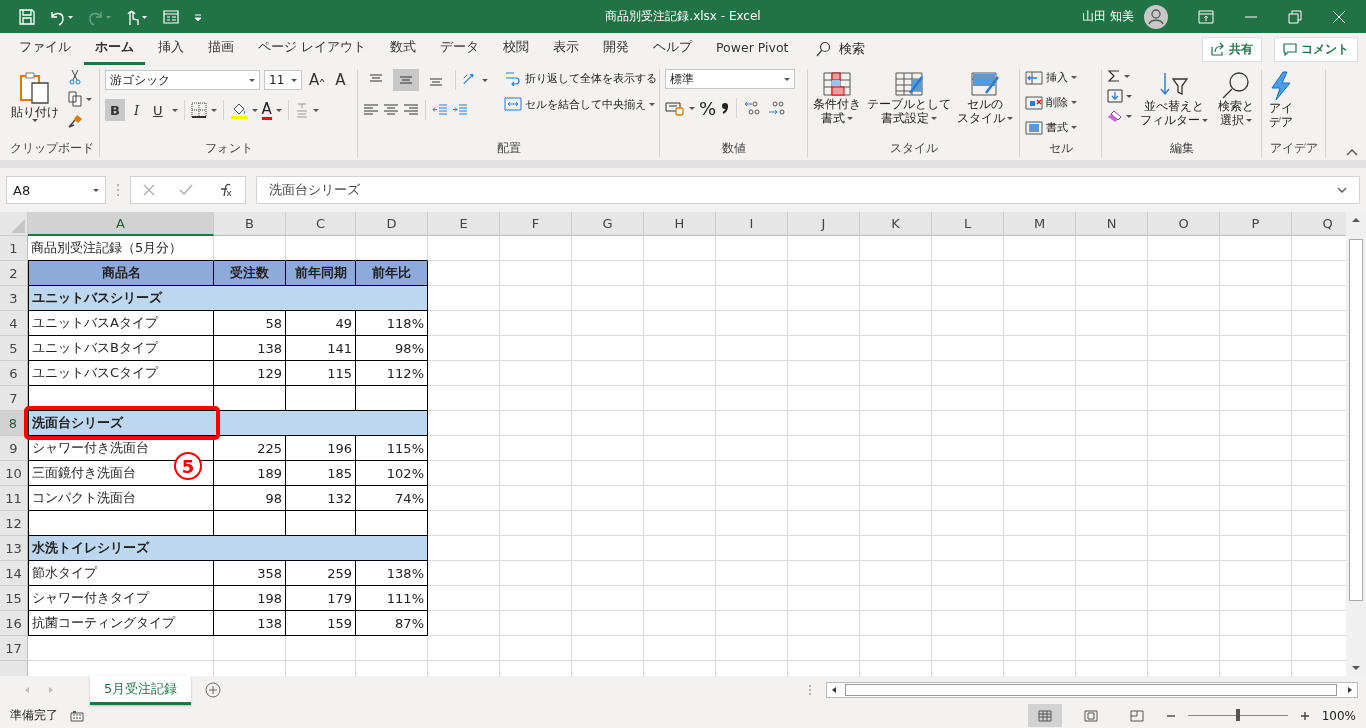  What do you see at coordinates (141, 690) in the screenshot?
I see `sheet-tab: 5月受注記録` at bounding box center [141, 690].